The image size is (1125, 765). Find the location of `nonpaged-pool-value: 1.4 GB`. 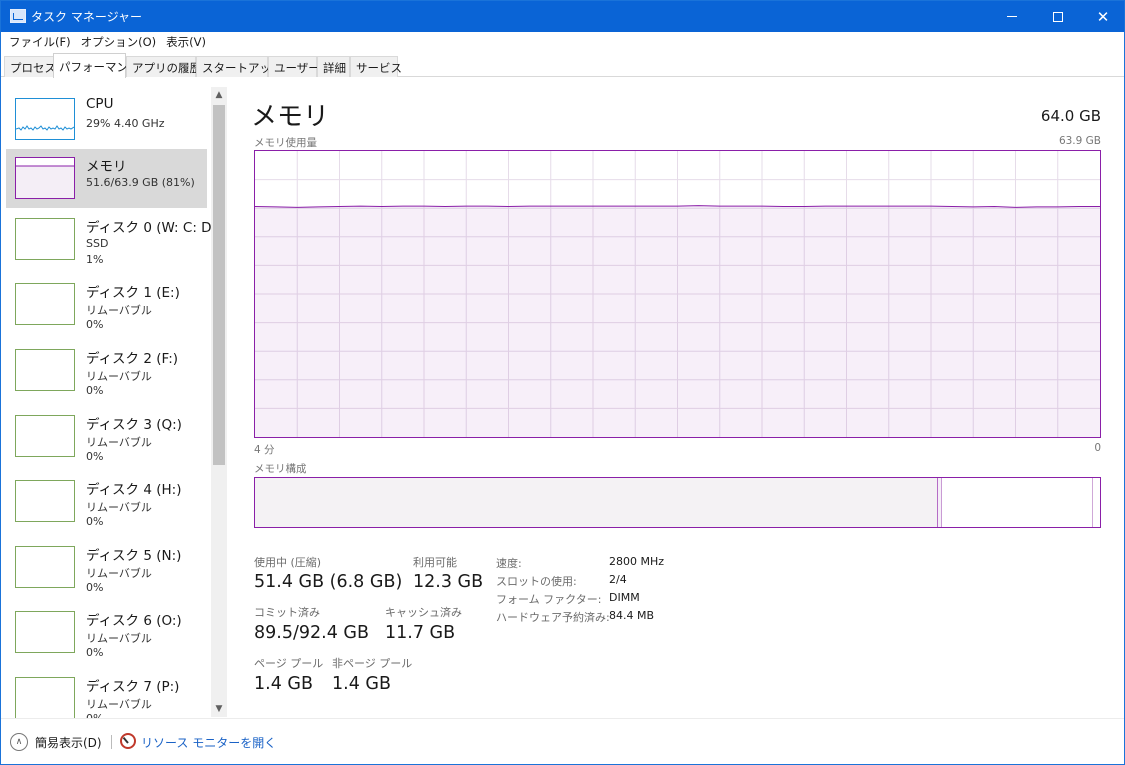

nonpaged-pool-value: 1.4 GB is located at coordinates (361, 684).